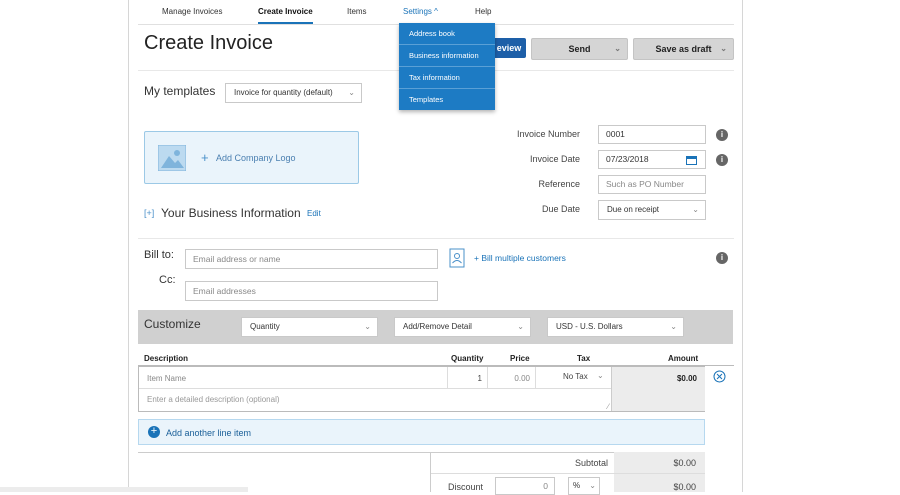  Describe the element at coordinates (554, 159) in the screenshot. I see `invoice-date-label: Invoice Date` at that location.